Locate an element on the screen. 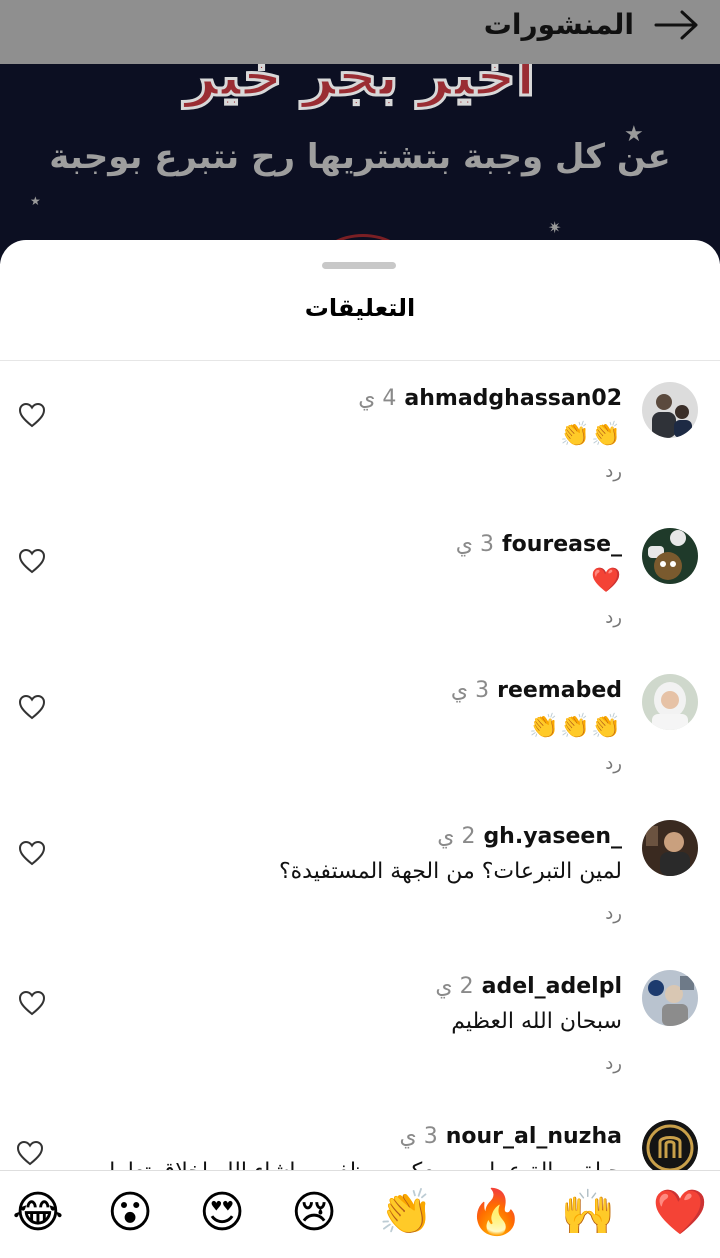  comment-username: gh.yaseen_ is located at coordinates (552, 836).